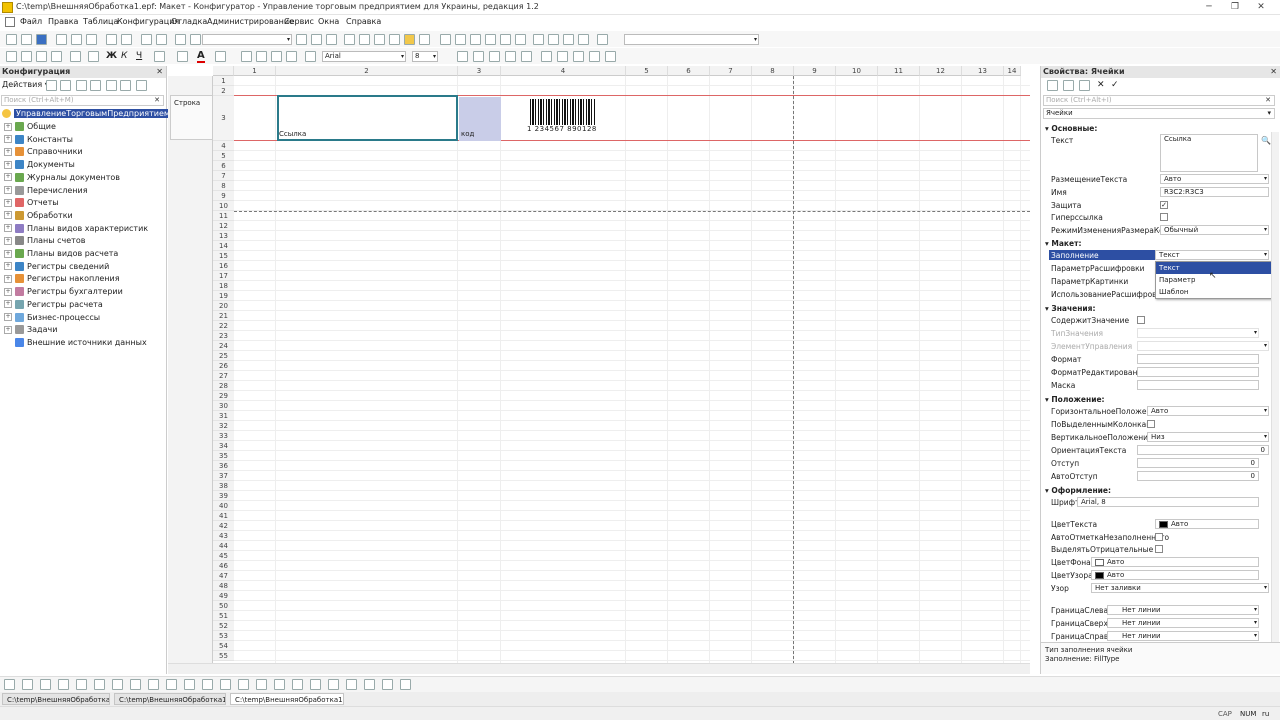 The image size is (1280, 720). Describe the element at coordinates (520, 39) in the screenshot. I see `bookmark-clear-icon` at that location.